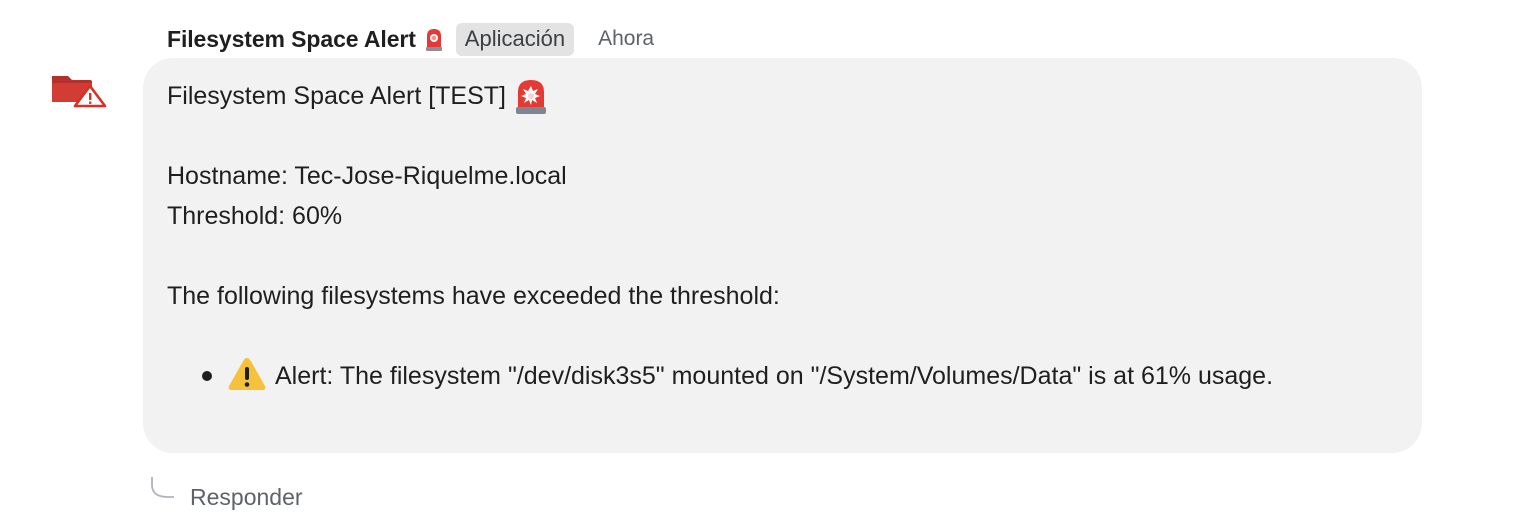 This screenshot has width=1538, height=528. What do you see at coordinates (255, 216) in the screenshot?
I see `threshold-line: Threshold: 60%` at bounding box center [255, 216].